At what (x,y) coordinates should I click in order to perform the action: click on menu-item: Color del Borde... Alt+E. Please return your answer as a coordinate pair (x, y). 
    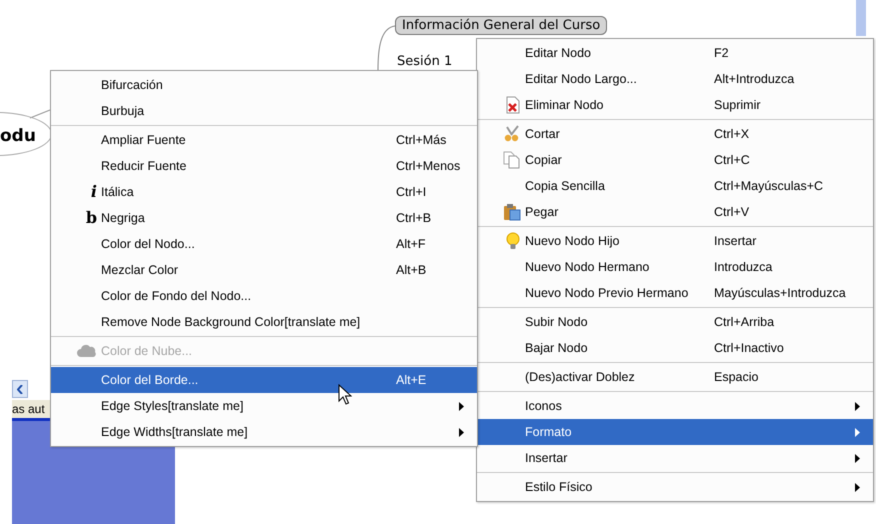
    Looking at the image, I should click on (264, 380).